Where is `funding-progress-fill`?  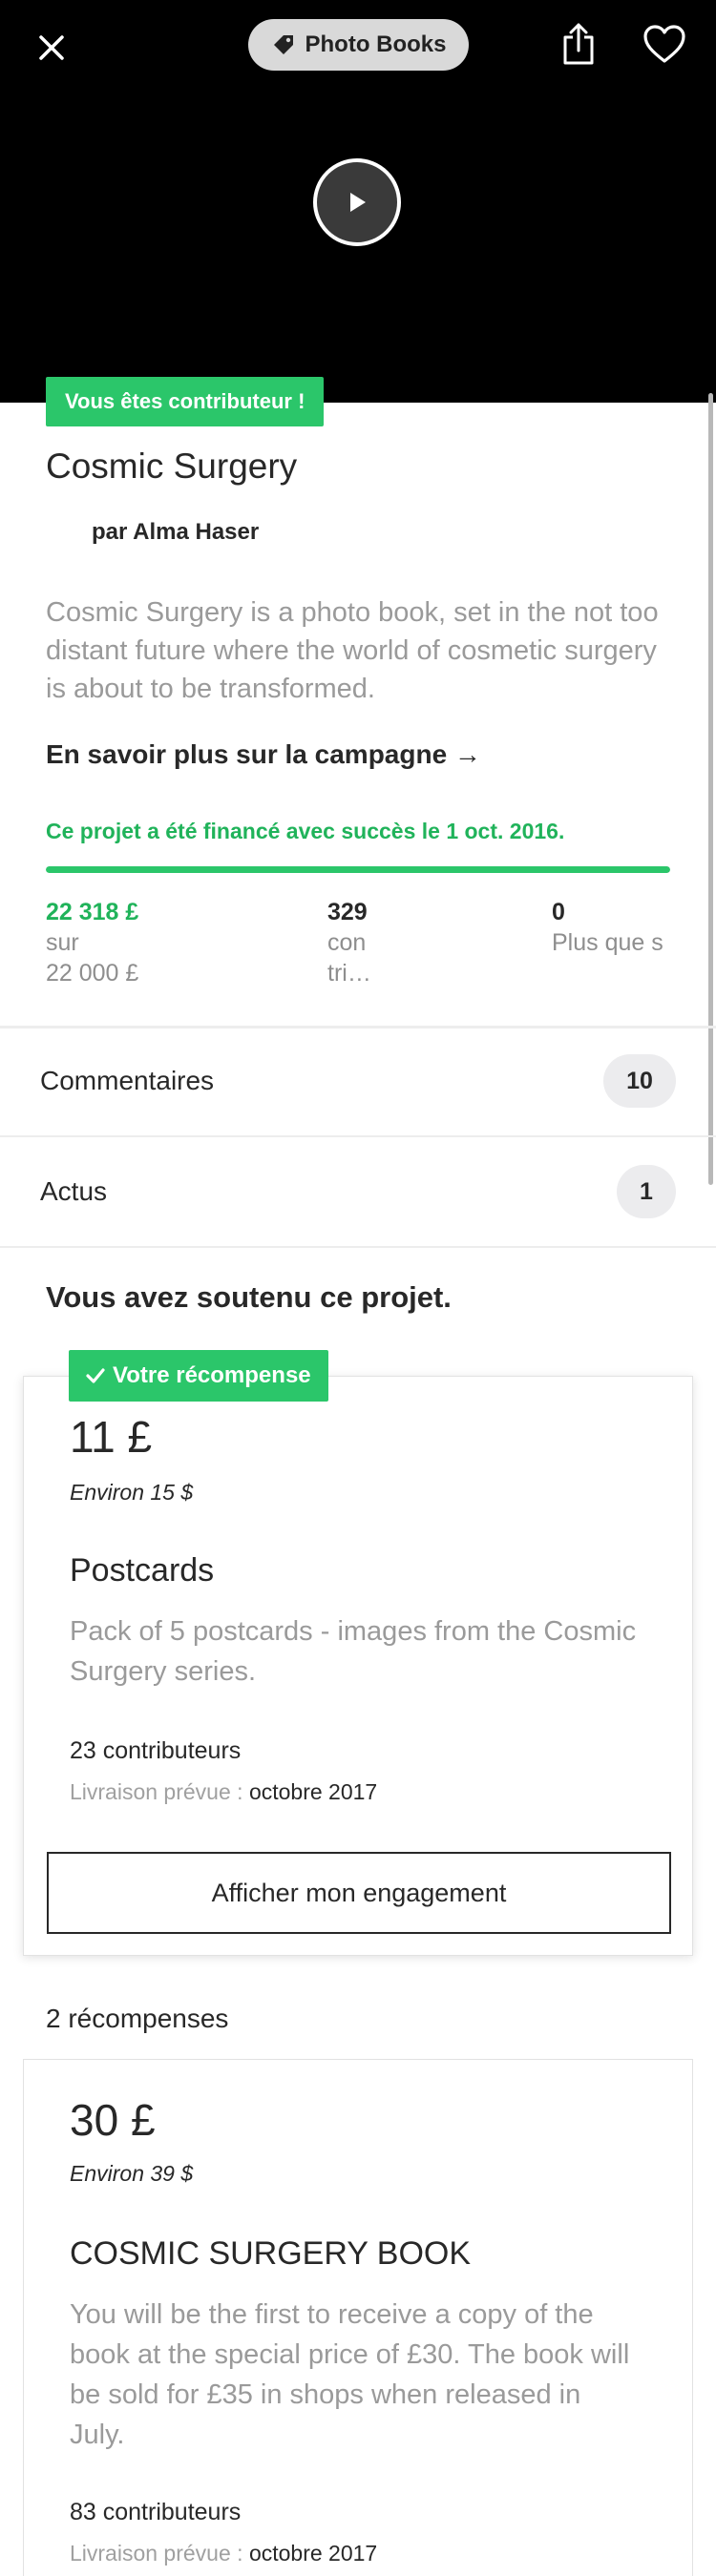 funding-progress-fill is located at coordinates (358, 869).